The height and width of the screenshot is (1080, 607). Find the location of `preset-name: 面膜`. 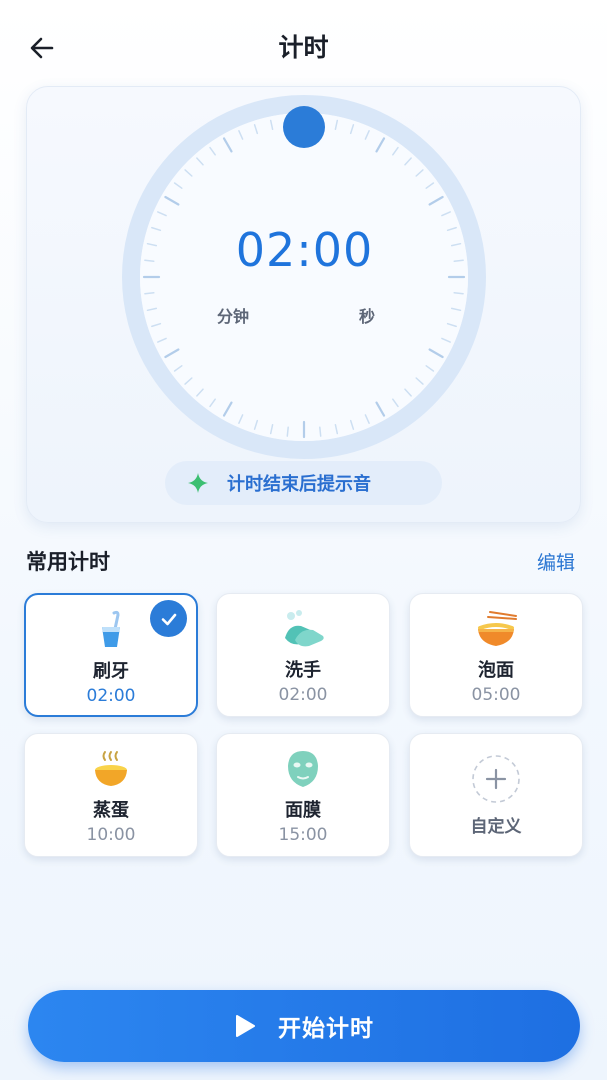

preset-name: 面膜 is located at coordinates (303, 810).